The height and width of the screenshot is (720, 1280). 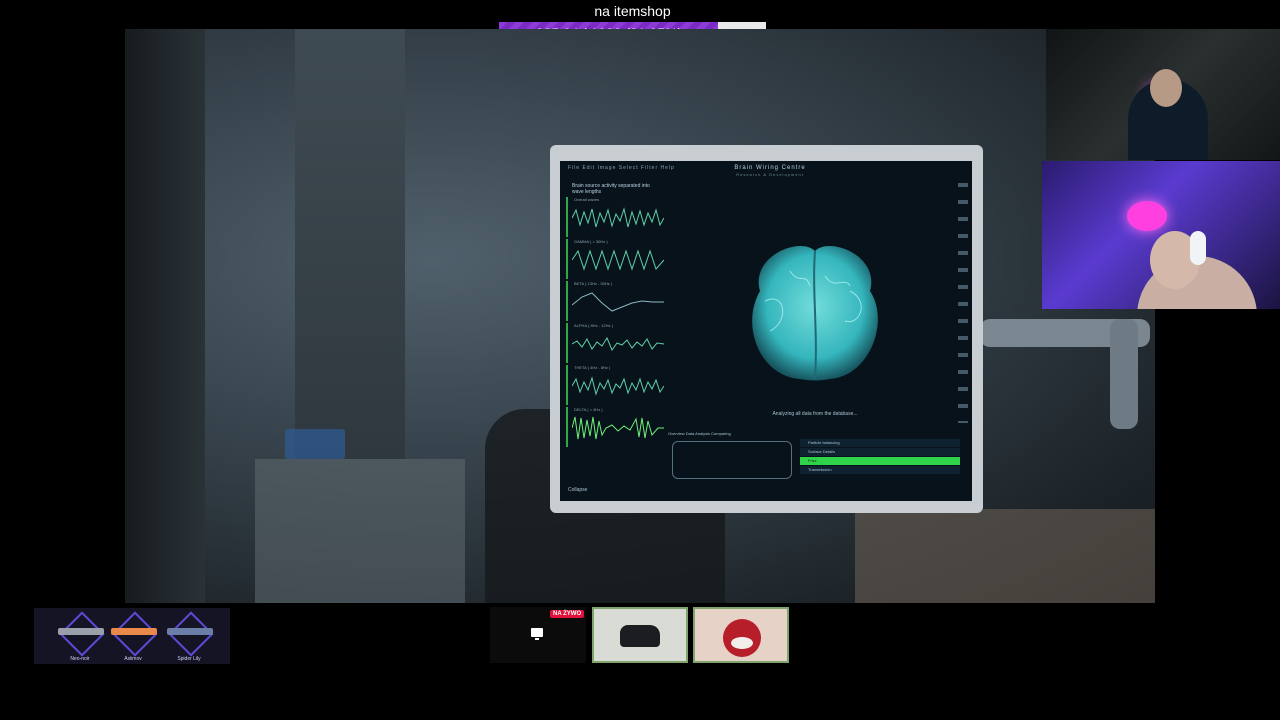 I want to click on wave-row: BETA ( 13Hz - 30Hz ), so click(x=617, y=301).